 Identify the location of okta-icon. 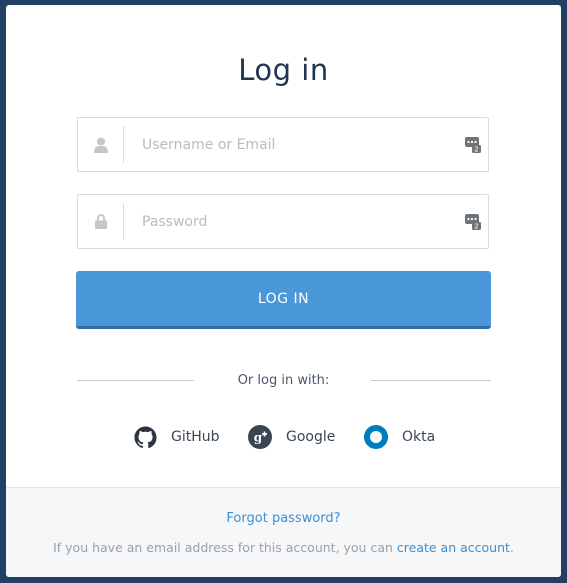
(376, 437).